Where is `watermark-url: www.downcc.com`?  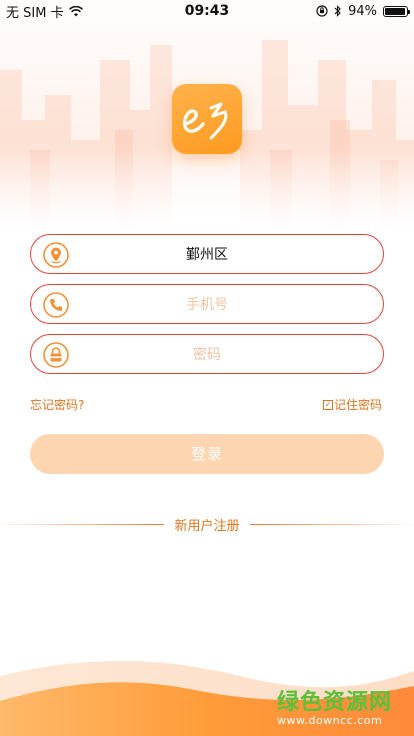
watermark-url: www.downcc.com is located at coordinates (329, 720).